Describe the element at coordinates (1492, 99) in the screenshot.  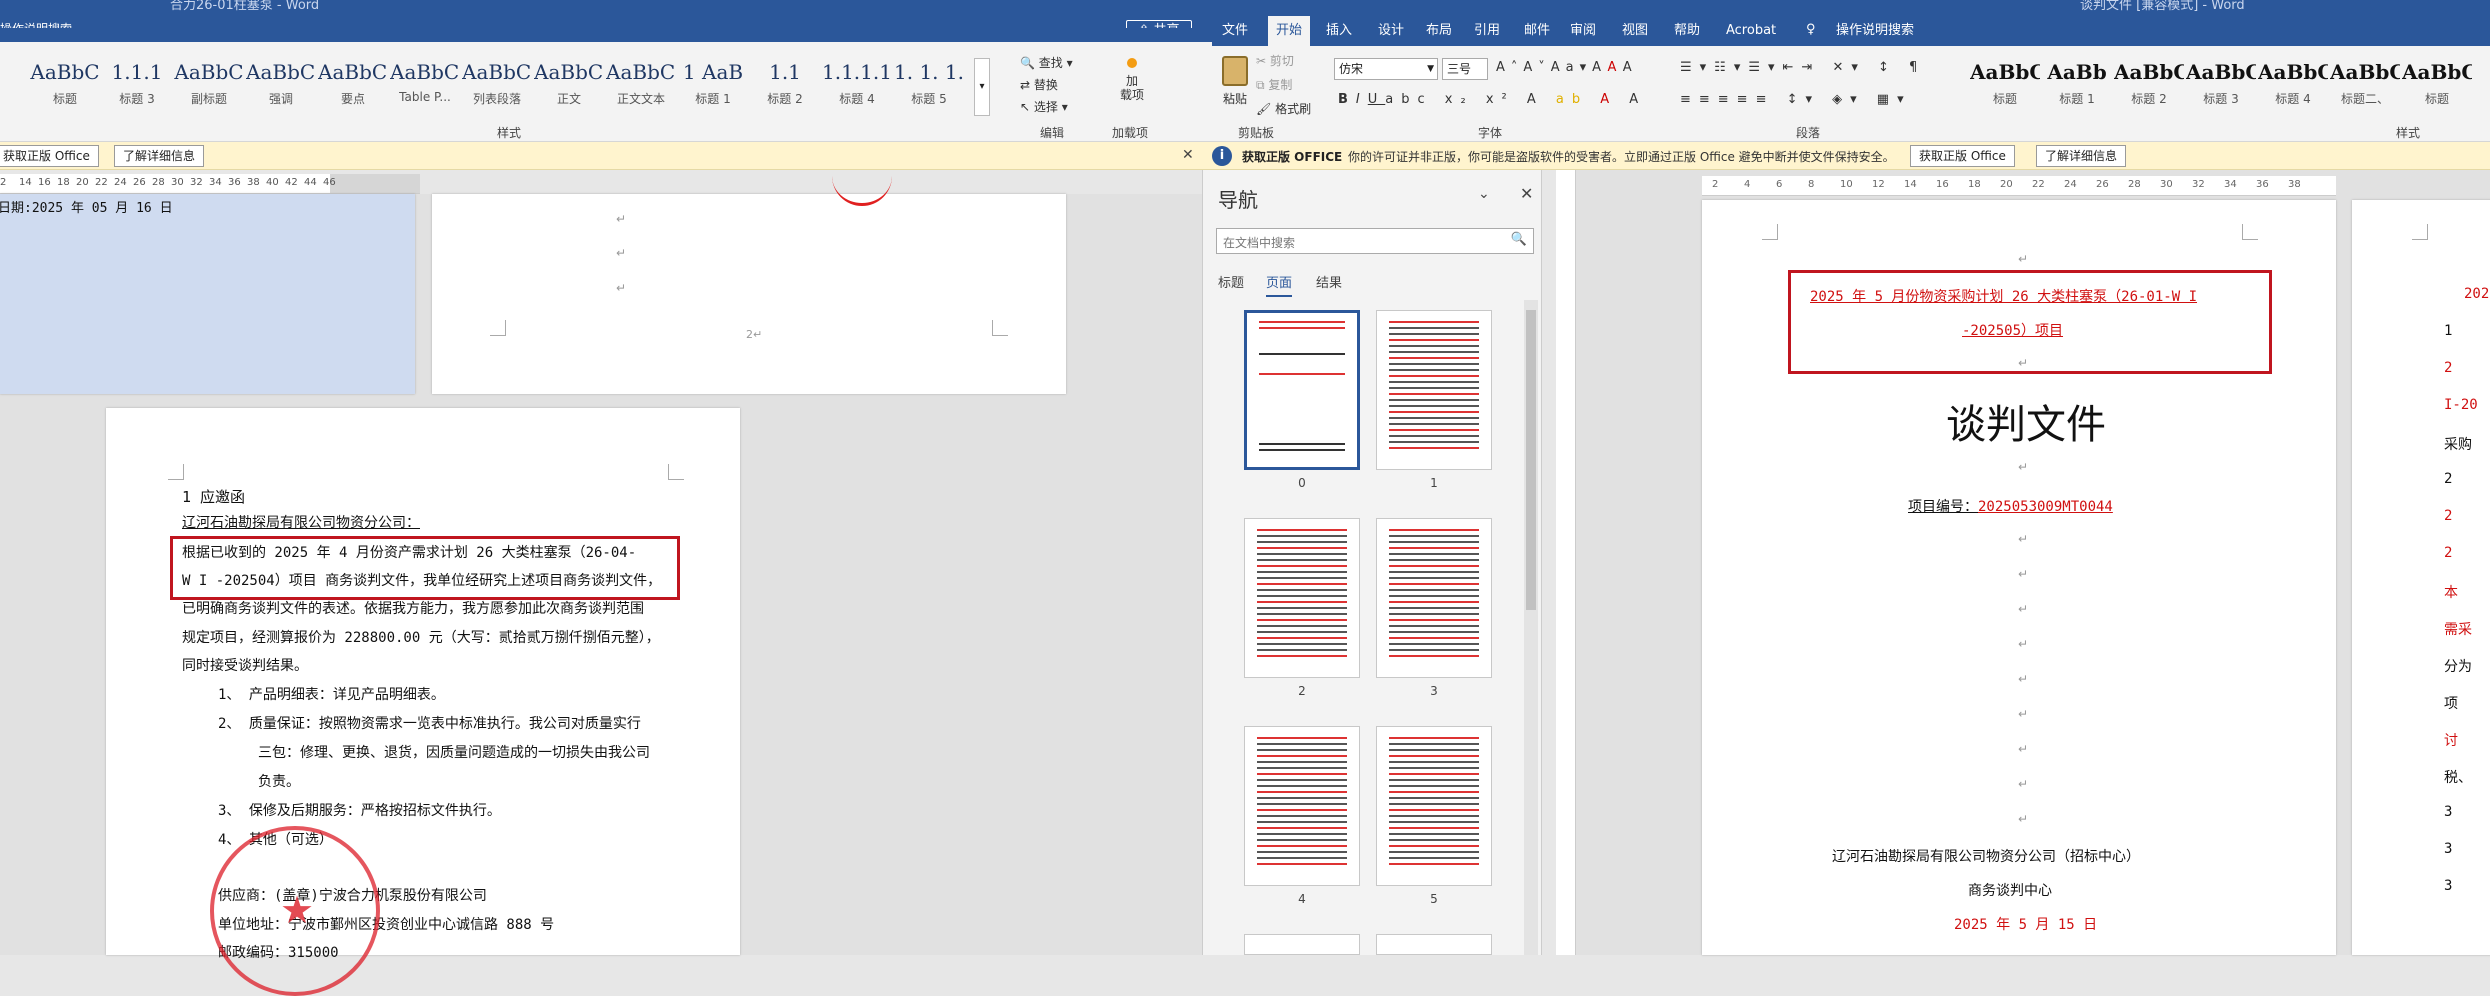
I see `font-tools-row2: BIUabc x₂ x² A ab A A` at that location.